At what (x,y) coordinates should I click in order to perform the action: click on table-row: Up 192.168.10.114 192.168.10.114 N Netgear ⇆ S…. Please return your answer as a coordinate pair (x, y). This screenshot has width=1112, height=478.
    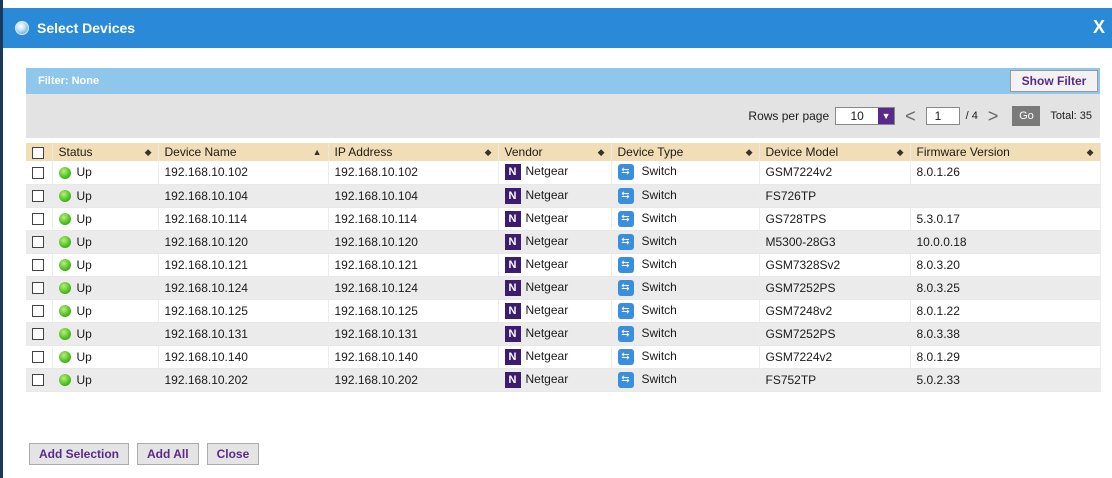
    Looking at the image, I should click on (563, 219).